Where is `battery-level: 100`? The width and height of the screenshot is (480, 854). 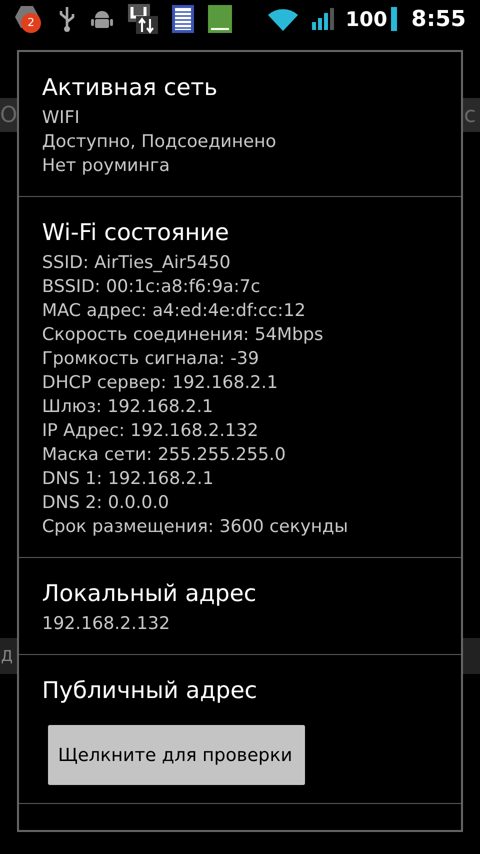 battery-level: 100 is located at coordinates (367, 19).